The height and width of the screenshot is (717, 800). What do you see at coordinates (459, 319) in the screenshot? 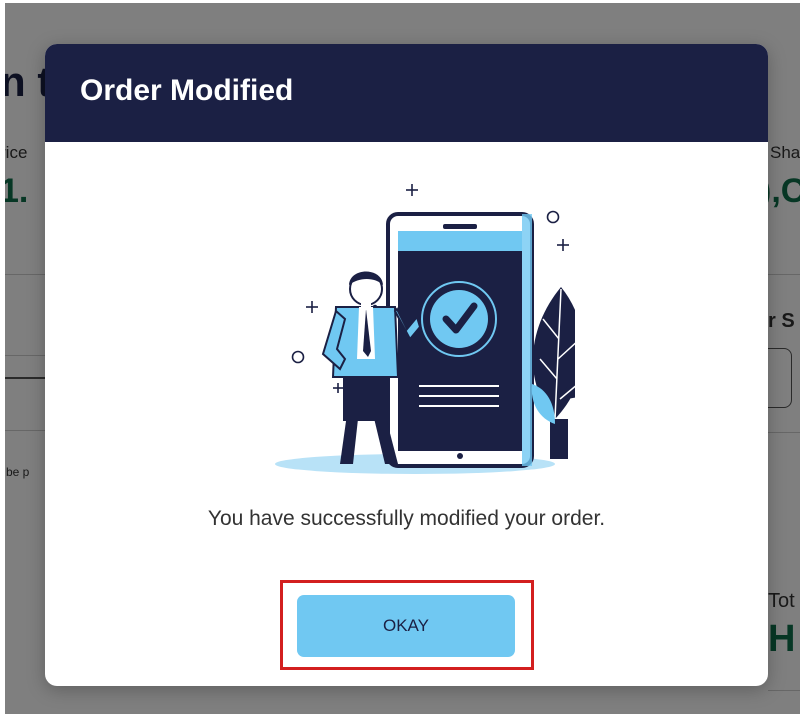
I see `success-checkmark-icon` at bounding box center [459, 319].